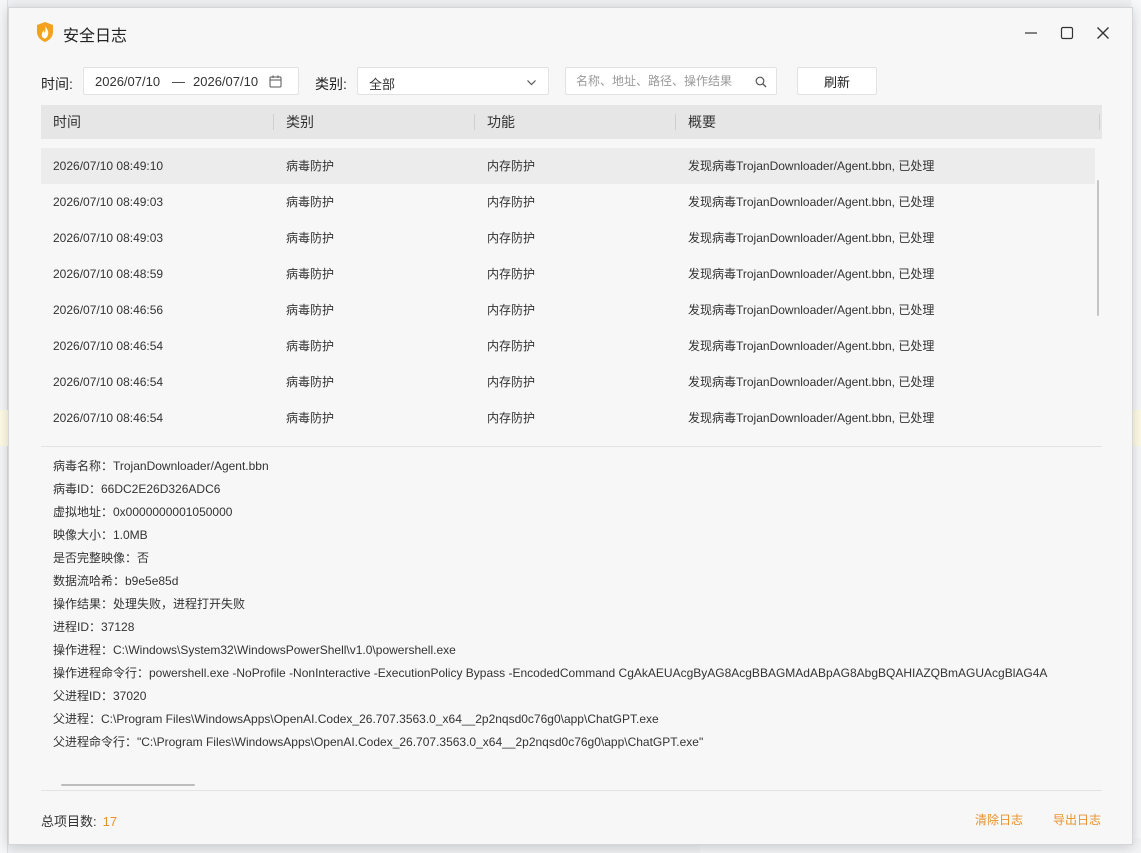  What do you see at coordinates (570, 33) in the screenshot?
I see `title-bar: 安全日志` at bounding box center [570, 33].